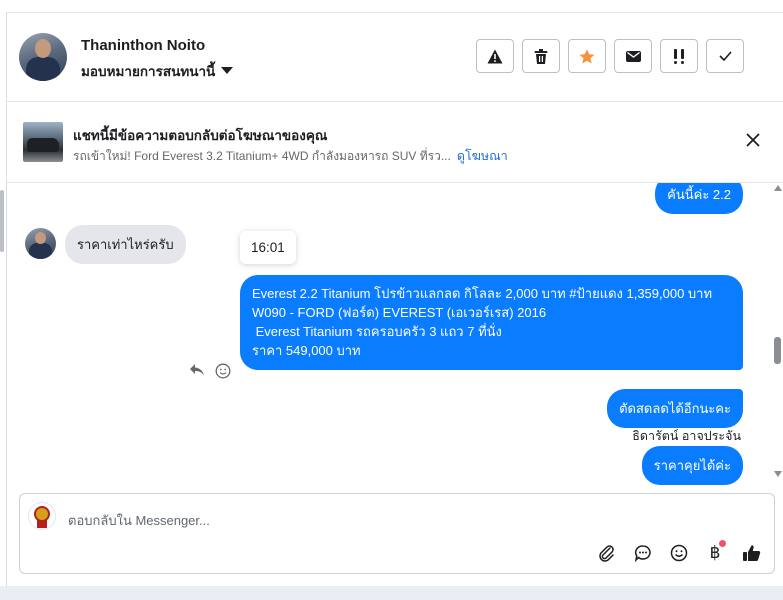  I want to click on scroll-down-arrow-icon, so click(778, 474).